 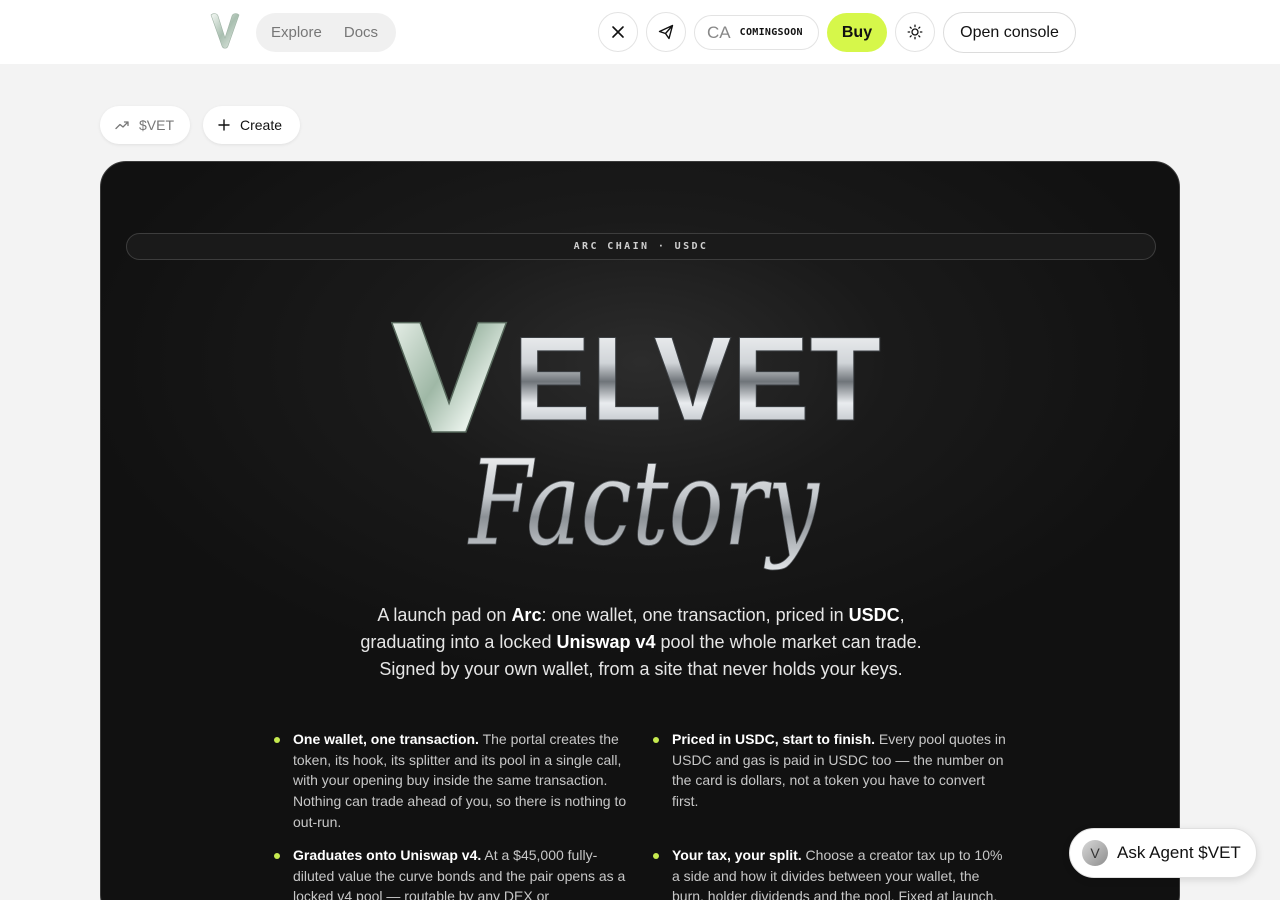 I want to click on ca-value: COMINGSOON, so click(x=771, y=32).